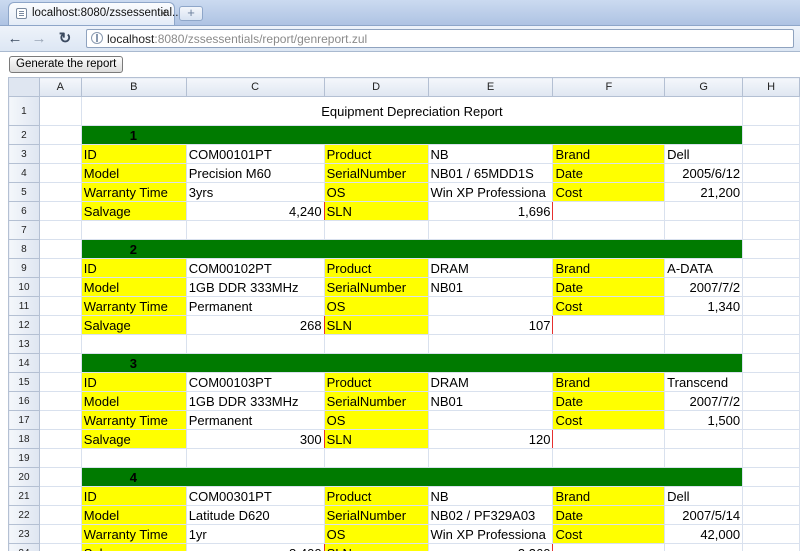 The height and width of the screenshot is (551, 800). I want to click on sln-label: SLN, so click(376, 325).